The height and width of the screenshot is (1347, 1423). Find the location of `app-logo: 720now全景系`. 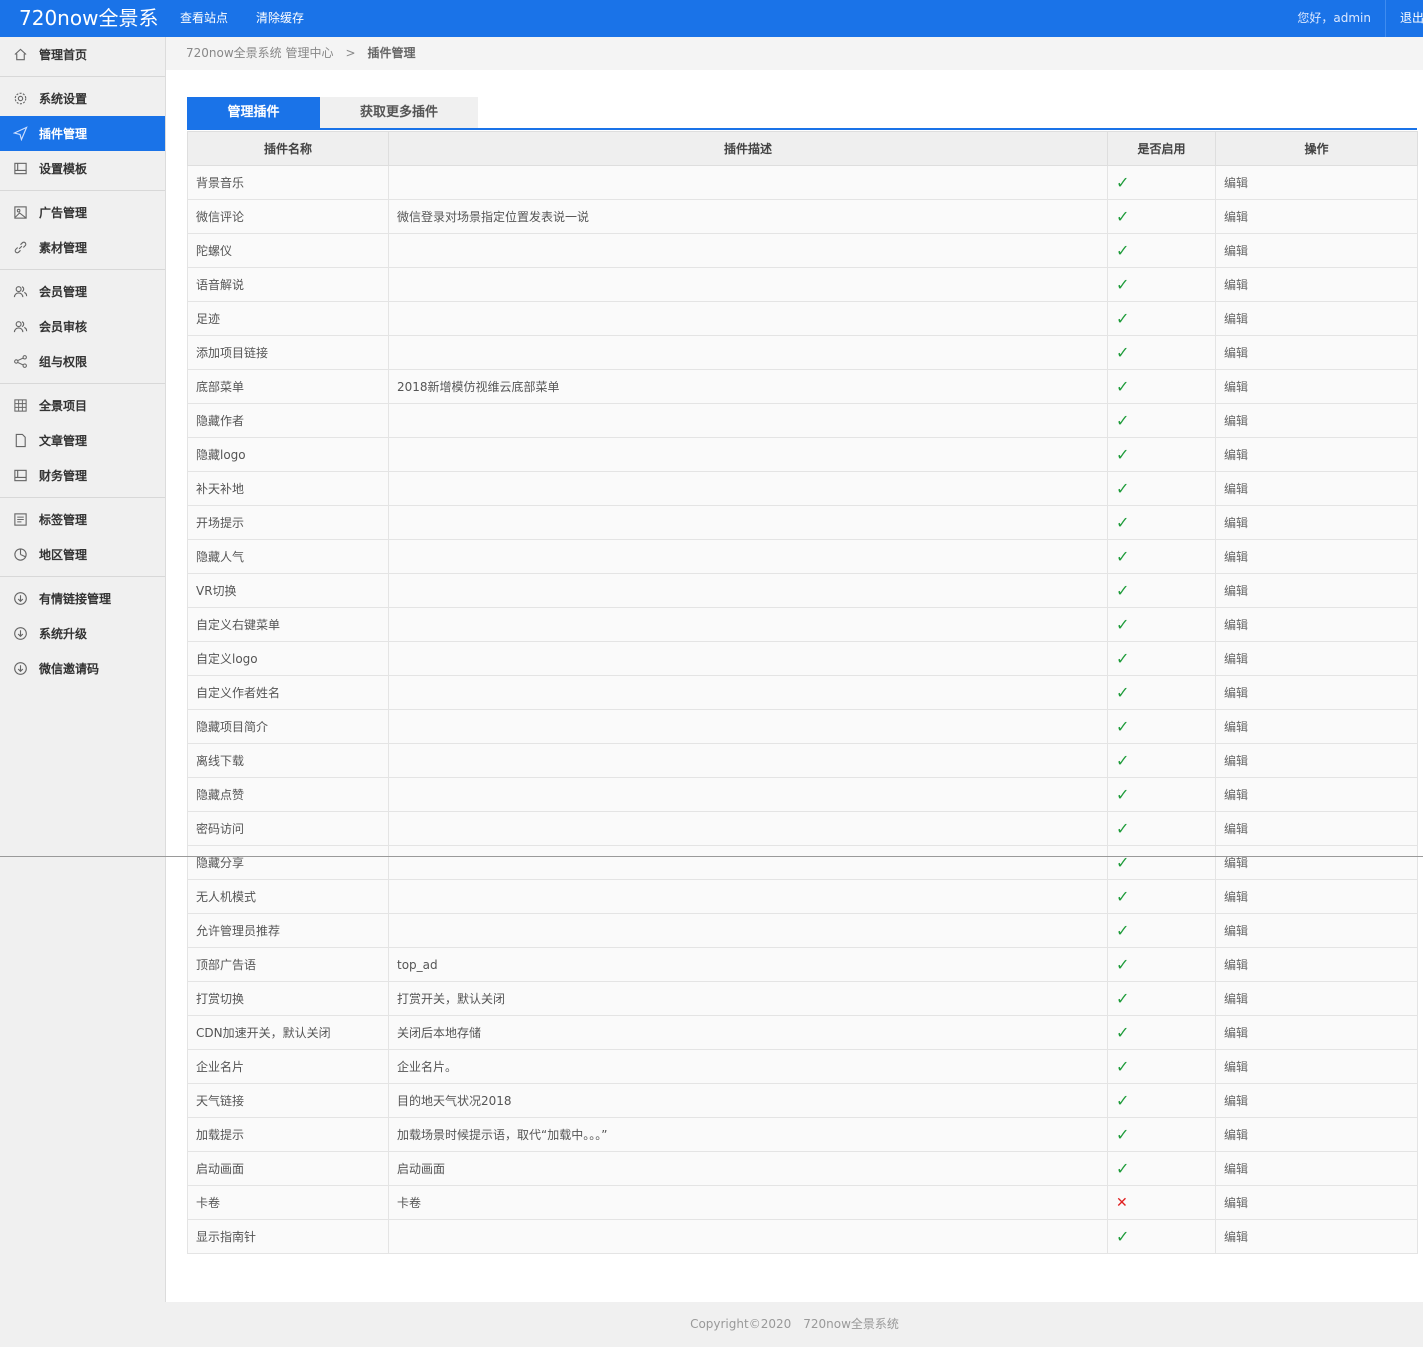

app-logo: 720now全景系 is located at coordinates (83, 18).